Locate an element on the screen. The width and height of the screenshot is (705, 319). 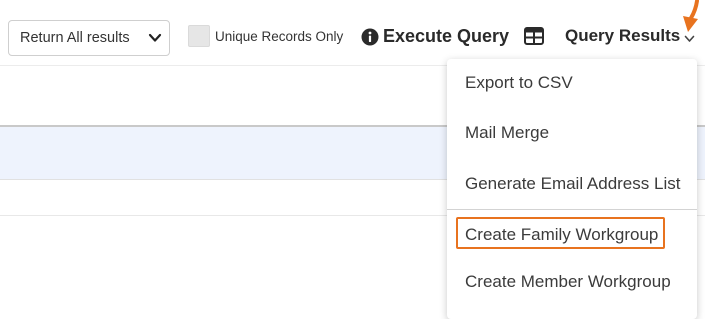
execute-query-button: Execute Query is located at coordinates (435, 36).